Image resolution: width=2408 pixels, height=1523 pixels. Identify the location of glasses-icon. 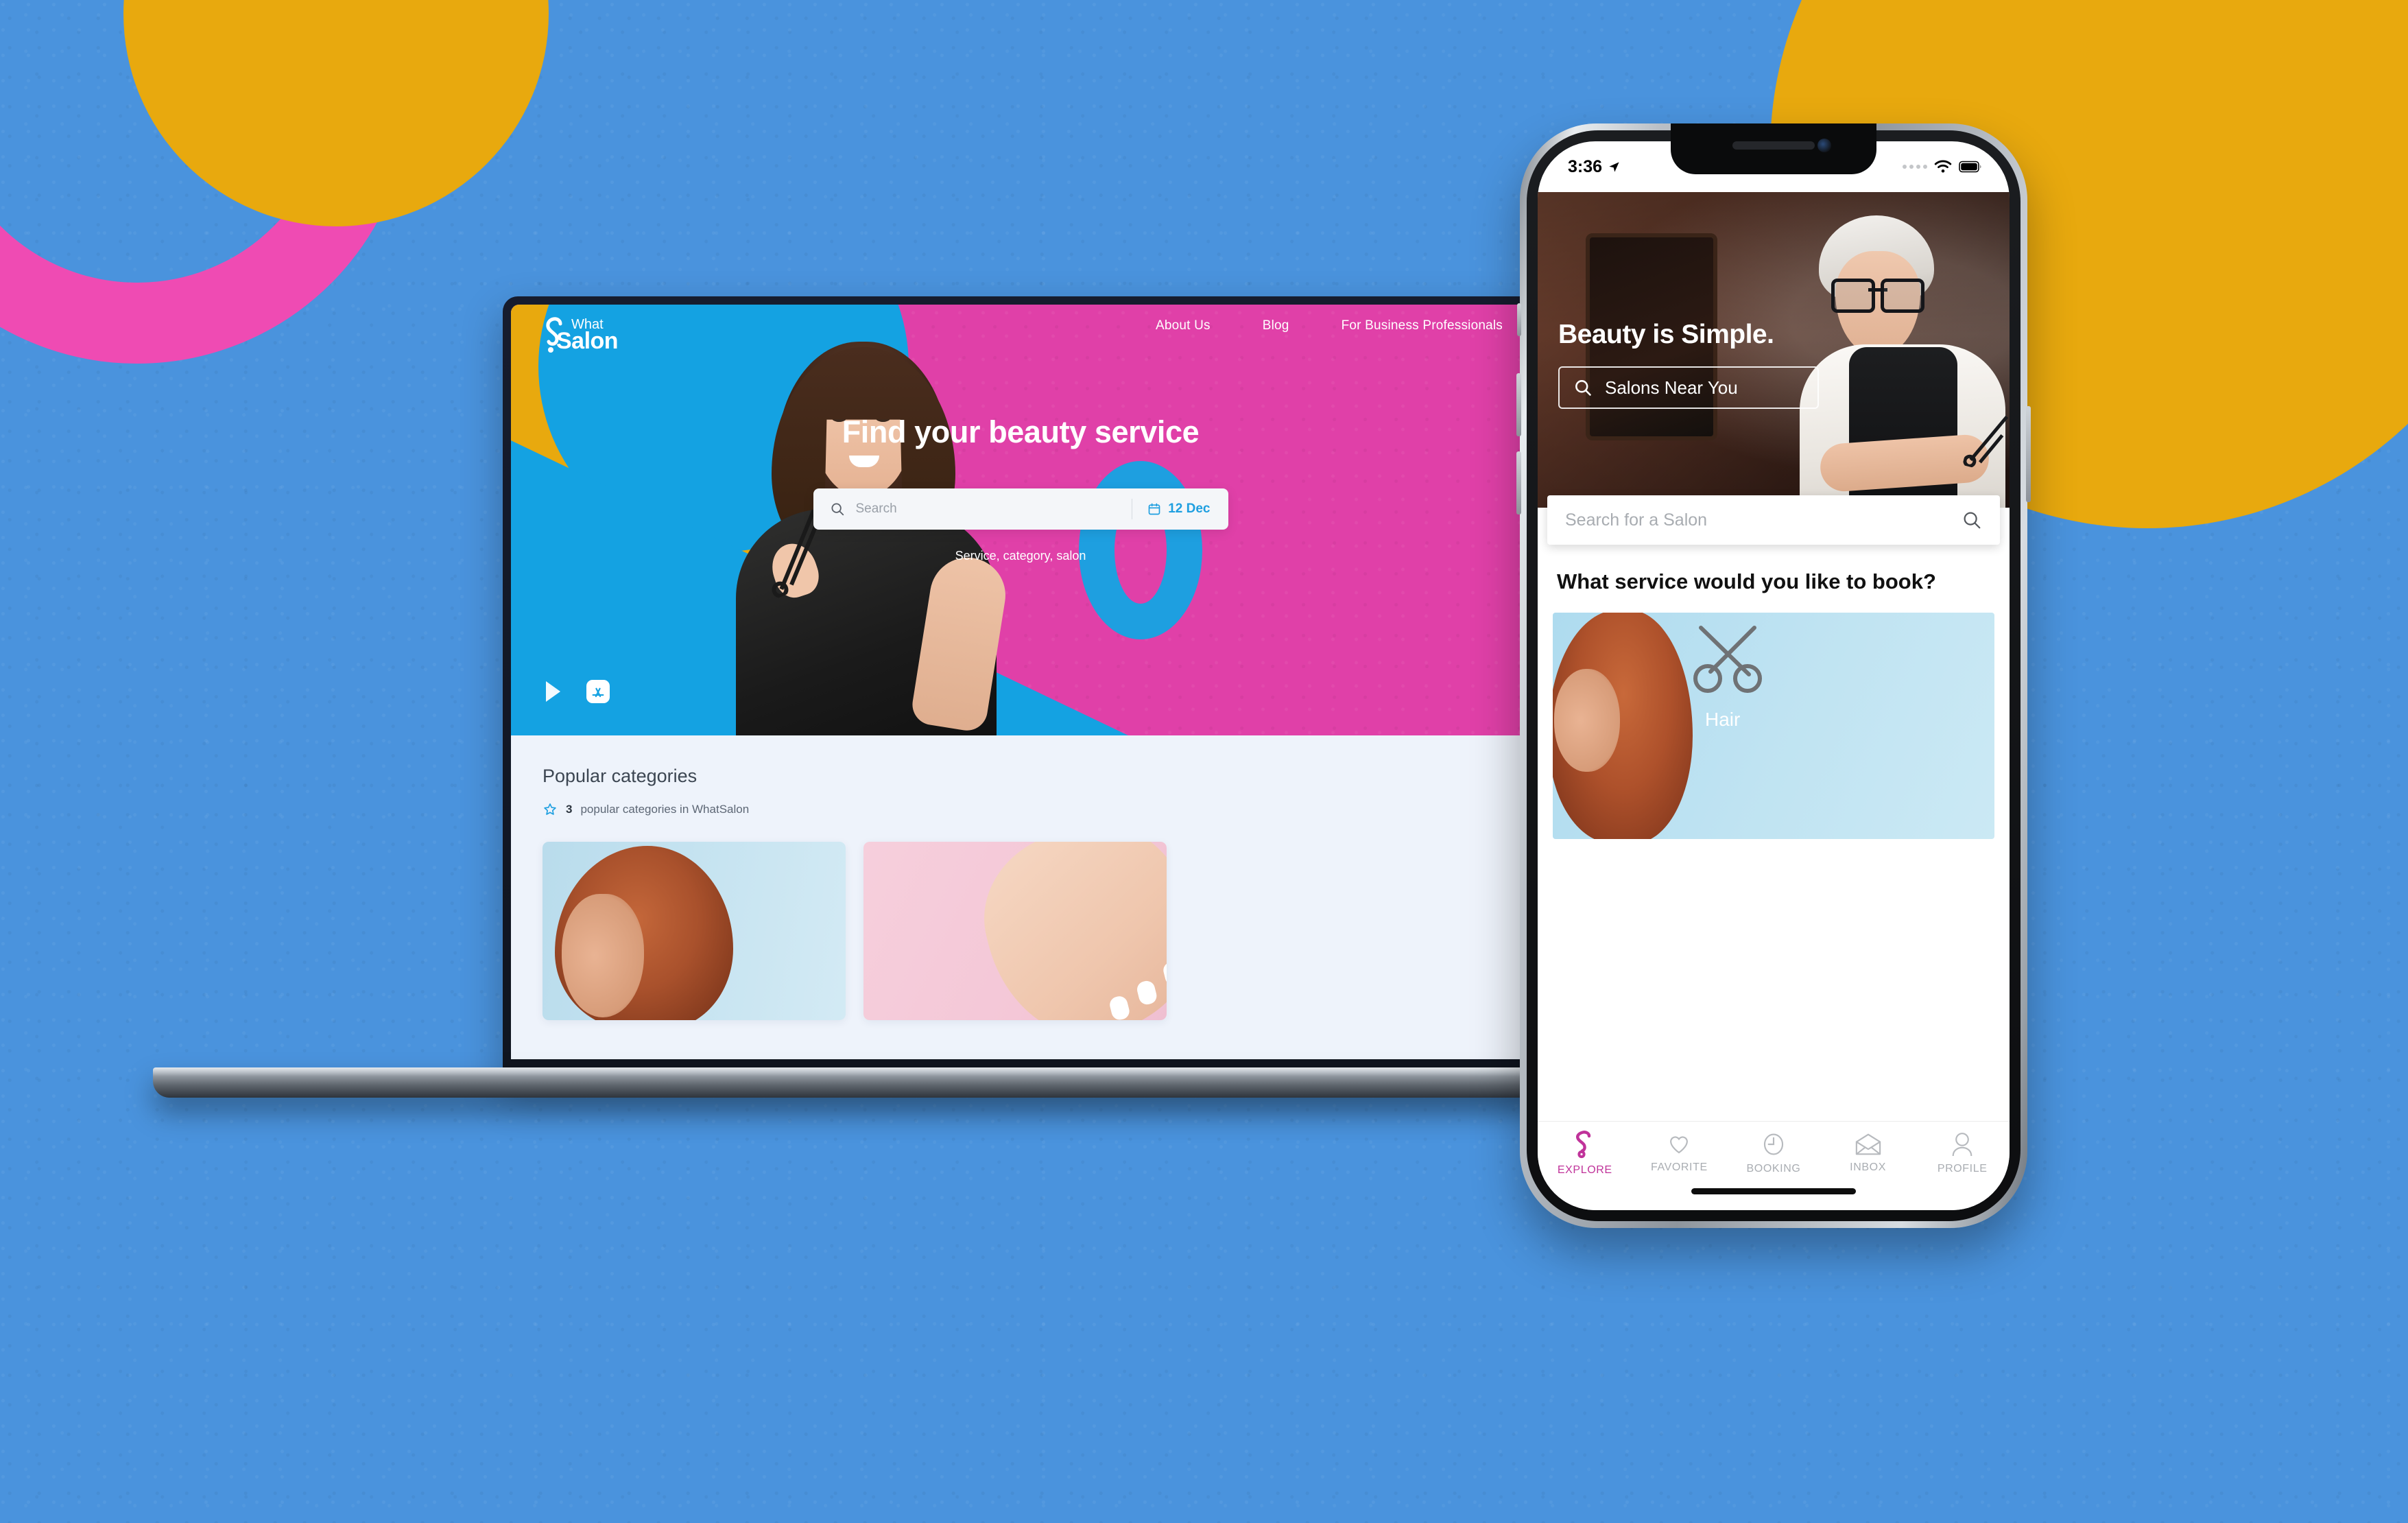
(1877, 296).